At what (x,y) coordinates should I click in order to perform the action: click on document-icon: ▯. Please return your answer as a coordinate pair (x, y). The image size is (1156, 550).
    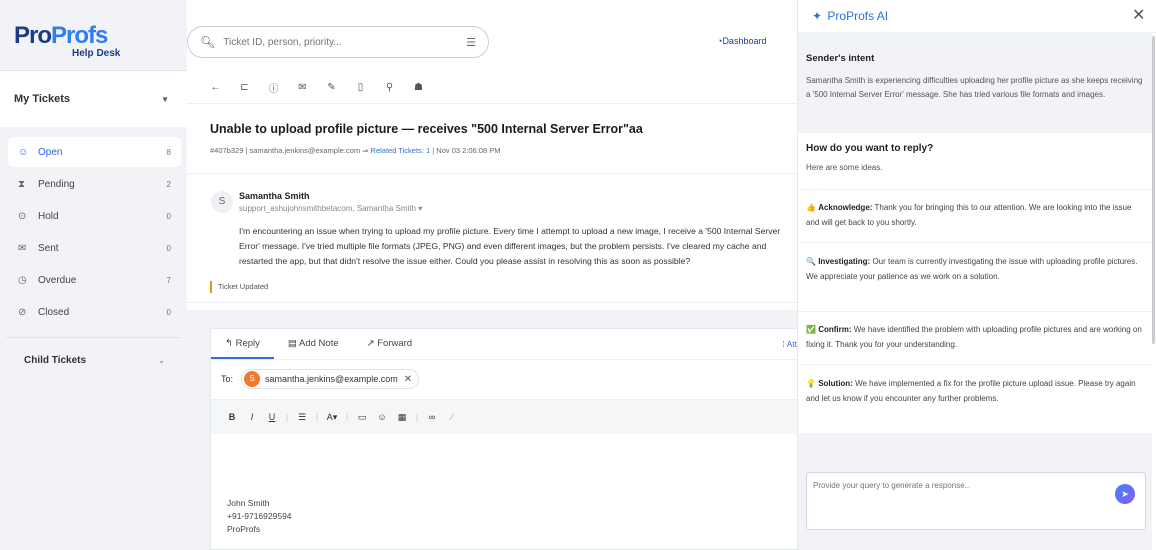
    Looking at the image, I should click on (360, 87).